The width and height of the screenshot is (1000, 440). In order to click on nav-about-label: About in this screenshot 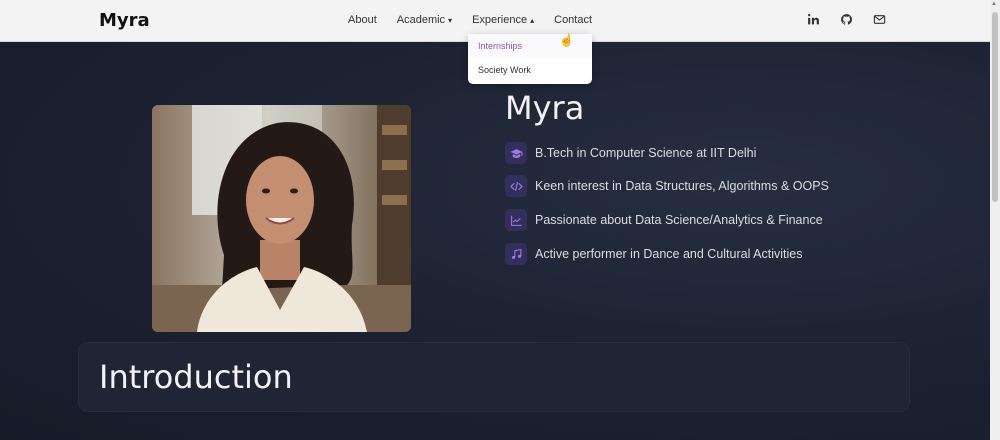, I will do `click(362, 20)`.